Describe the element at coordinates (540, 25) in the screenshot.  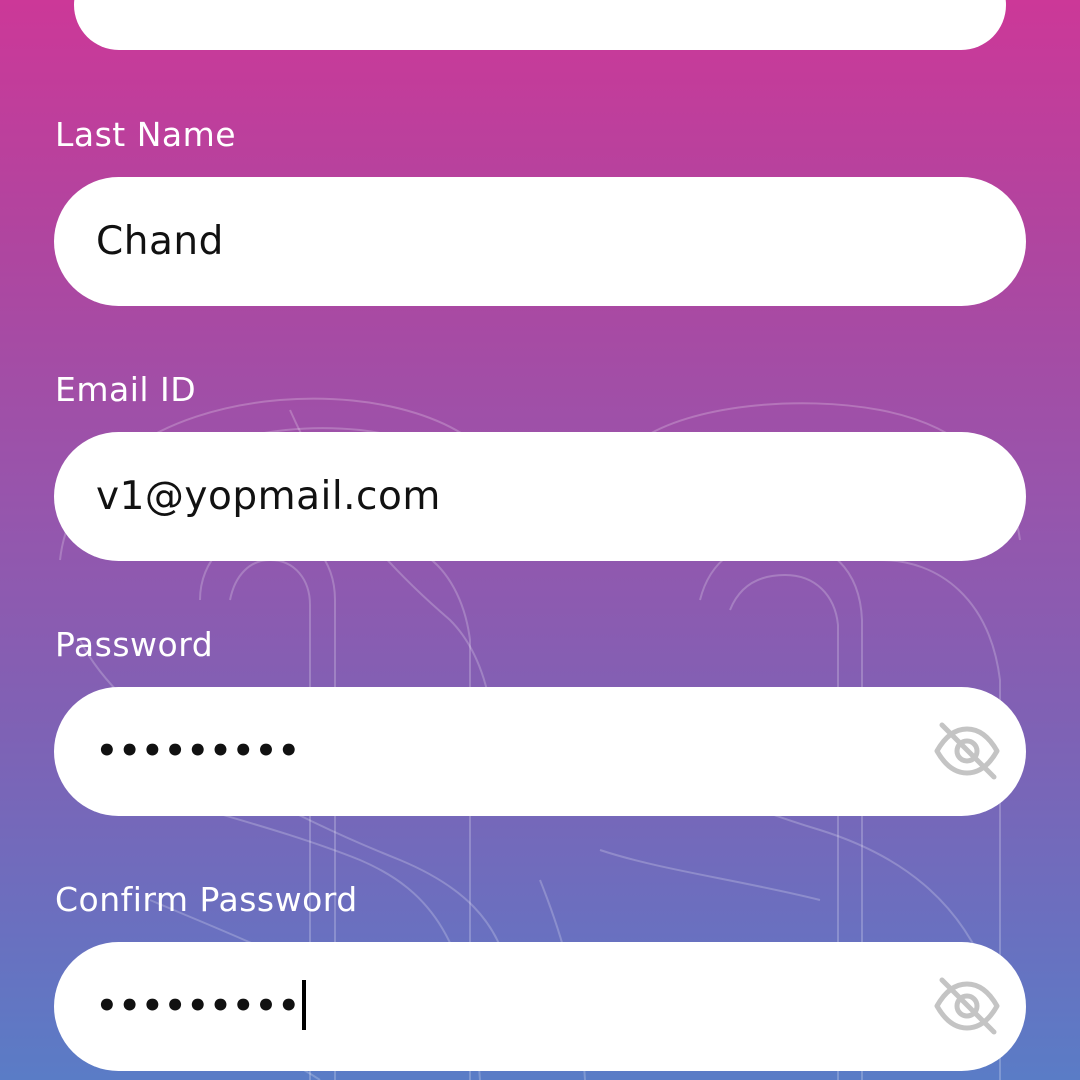
I see `first-name-field-partial` at that location.